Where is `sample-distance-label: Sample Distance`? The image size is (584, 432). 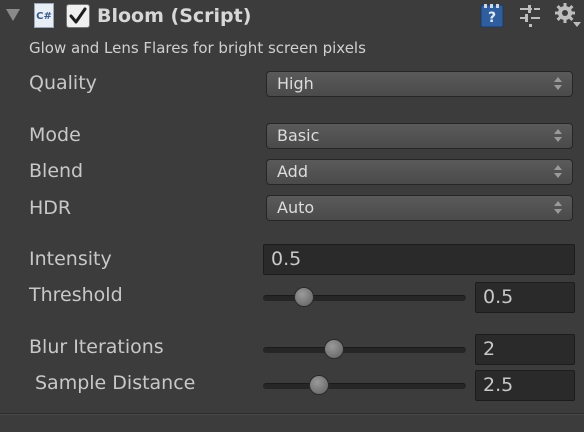 sample-distance-label: Sample Distance is located at coordinates (115, 383).